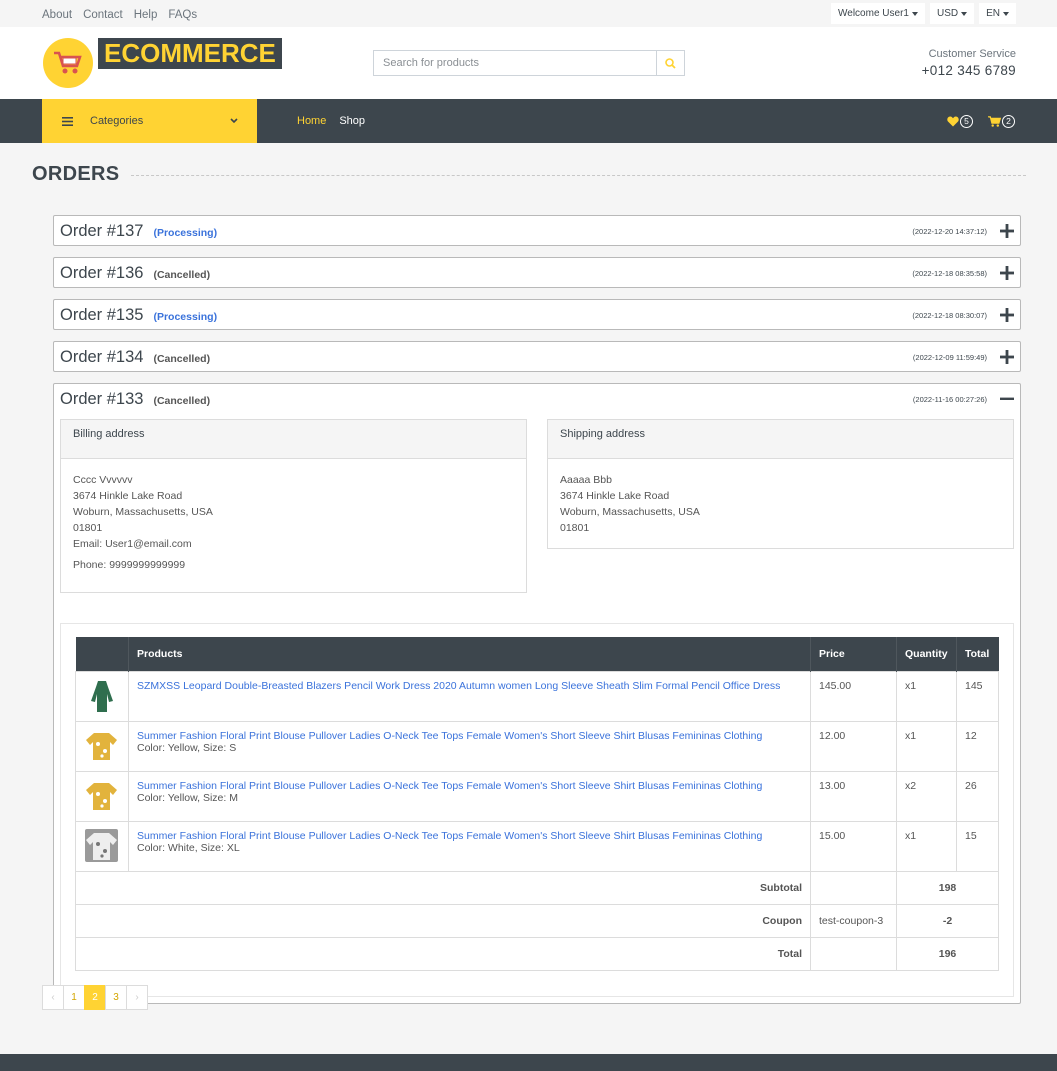 The image size is (1057, 1071). I want to click on billing-email: Email: User1@email.com, so click(132, 544).